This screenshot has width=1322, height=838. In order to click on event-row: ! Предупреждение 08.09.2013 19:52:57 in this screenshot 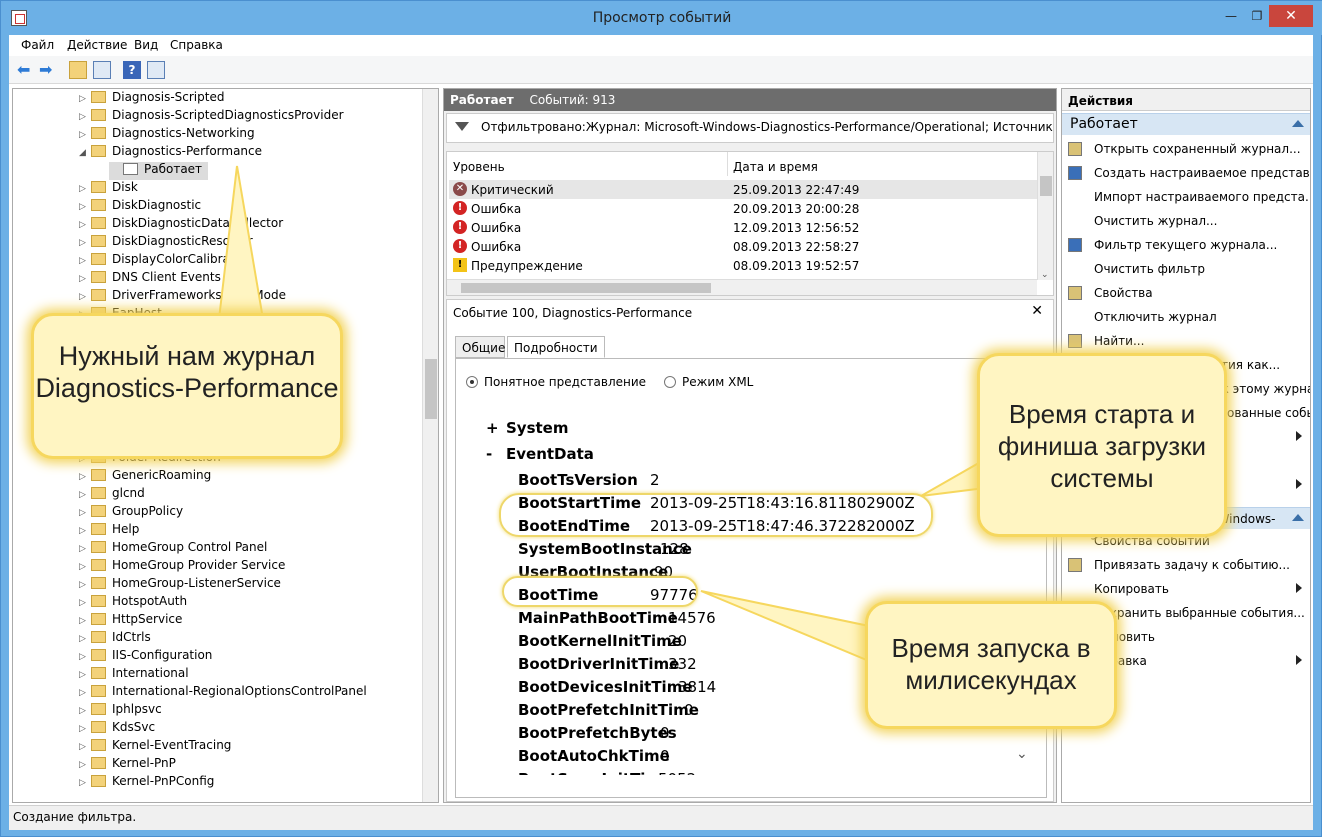, I will do `click(743, 265)`.